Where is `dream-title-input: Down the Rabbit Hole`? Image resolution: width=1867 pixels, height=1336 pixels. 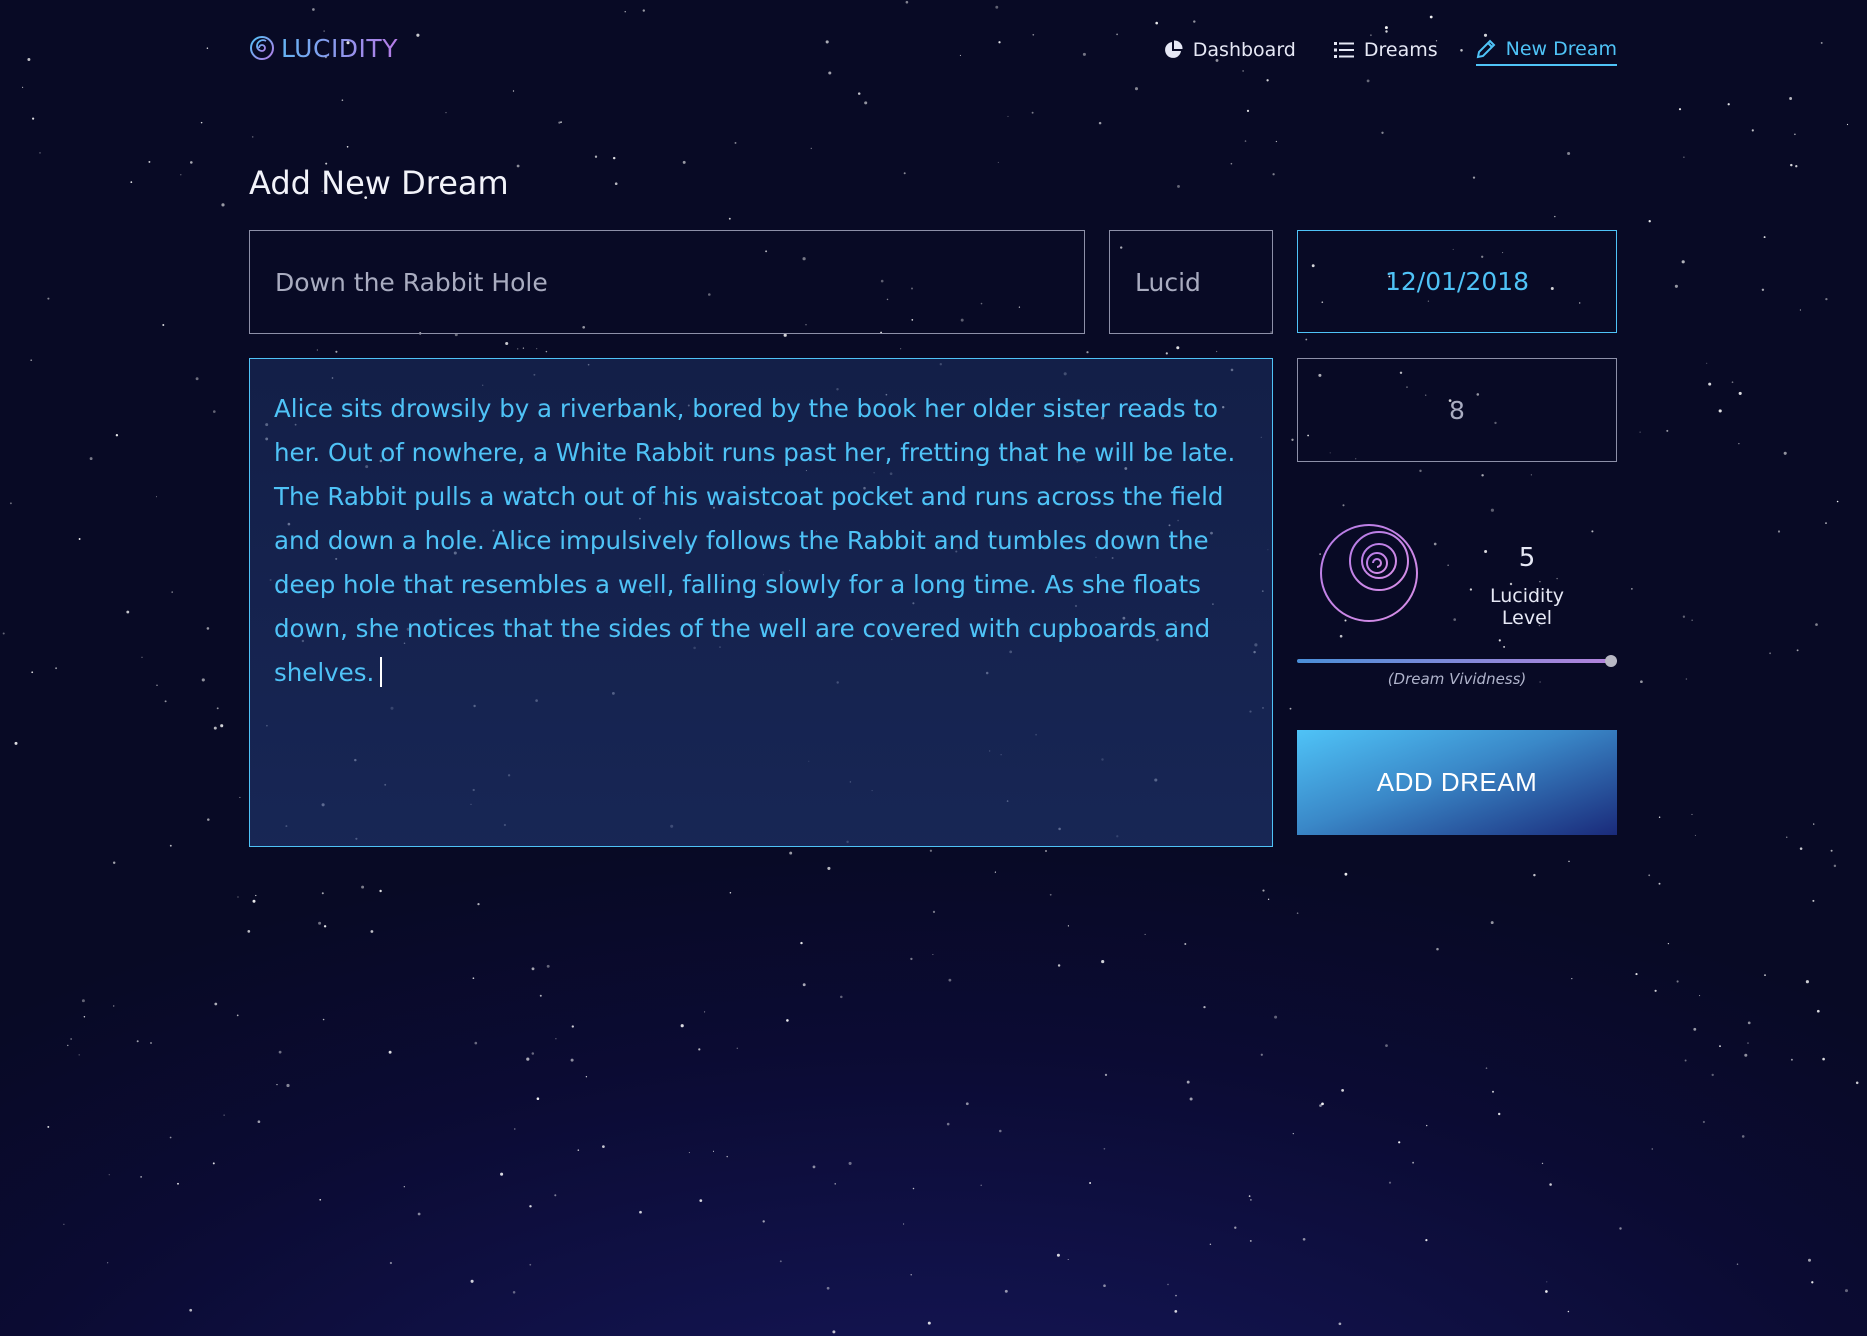 dream-title-input: Down the Rabbit Hole is located at coordinates (667, 282).